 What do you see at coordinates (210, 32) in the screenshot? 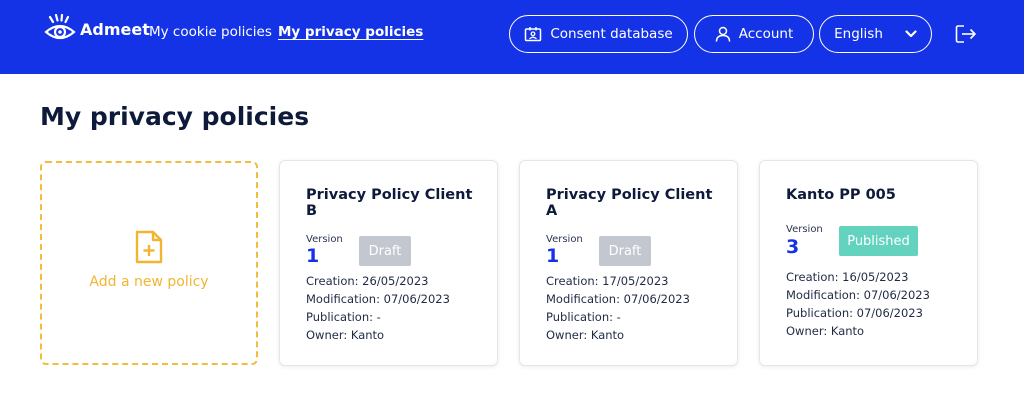
I see `nav-my-cookie-policies: My cookie policies` at bounding box center [210, 32].